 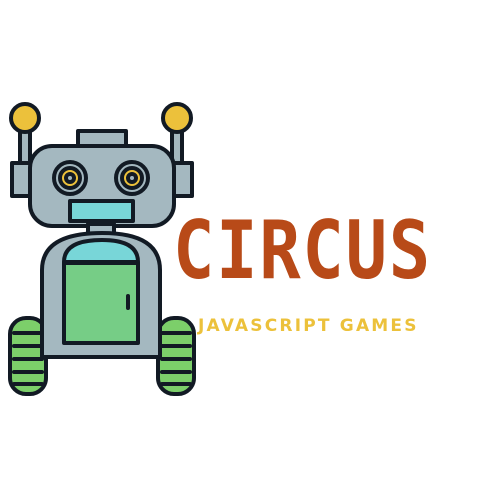 What do you see at coordinates (132, 178) in the screenshot?
I see `right-eye` at bounding box center [132, 178].